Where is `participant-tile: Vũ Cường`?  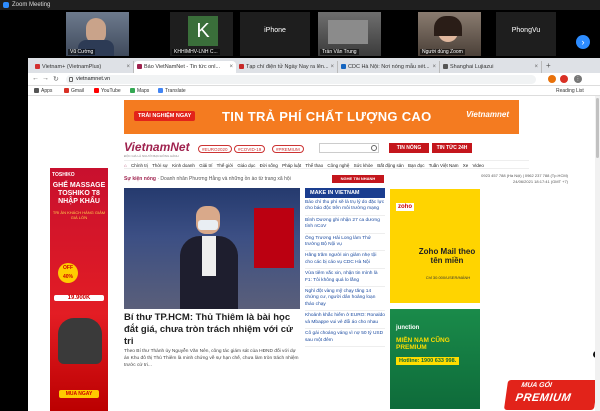
participant-tile: Vũ Cường is located at coordinates (97, 34).